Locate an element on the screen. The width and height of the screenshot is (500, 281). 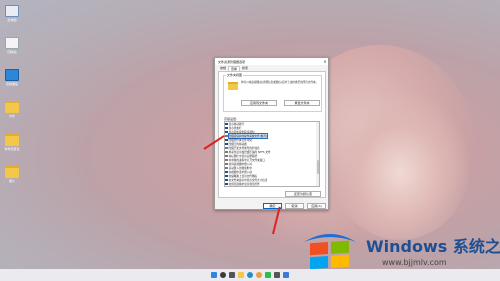
desktop-icon-folder: 文件 is located at coordinates (12, 109).